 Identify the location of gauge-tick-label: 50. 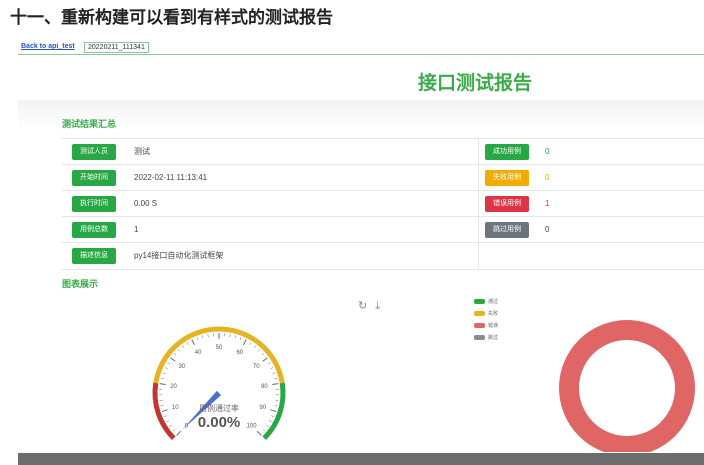
(219, 348).